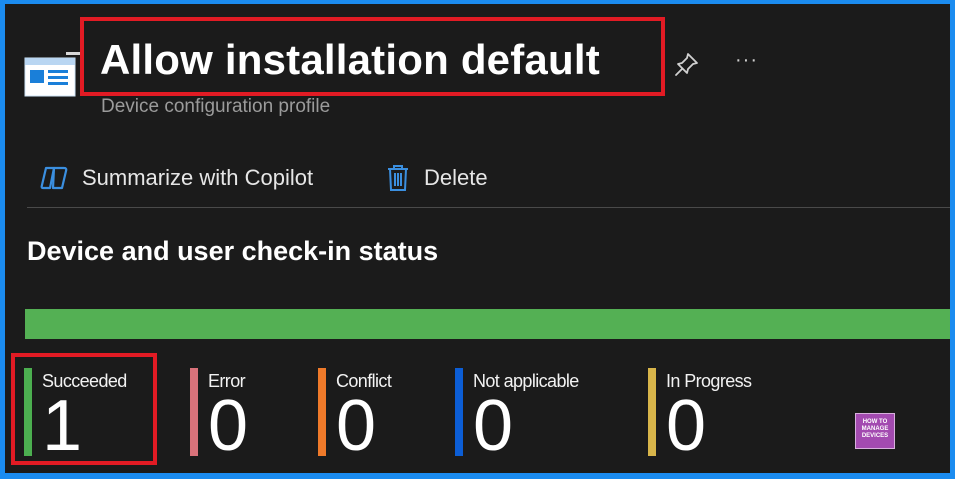 The image size is (955, 479). Describe the element at coordinates (456, 177) in the screenshot. I see `delete-label: Delete` at that location.